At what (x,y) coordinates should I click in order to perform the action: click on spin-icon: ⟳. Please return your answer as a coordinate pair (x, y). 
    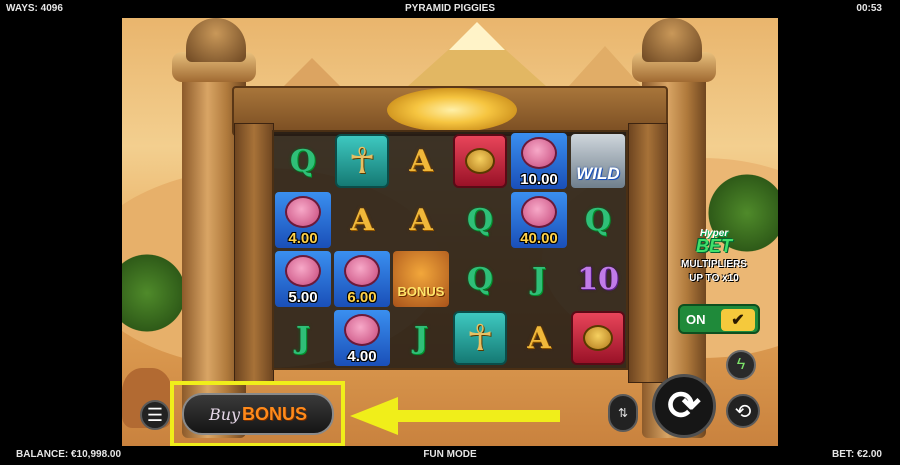
    Looking at the image, I should click on (684, 406).